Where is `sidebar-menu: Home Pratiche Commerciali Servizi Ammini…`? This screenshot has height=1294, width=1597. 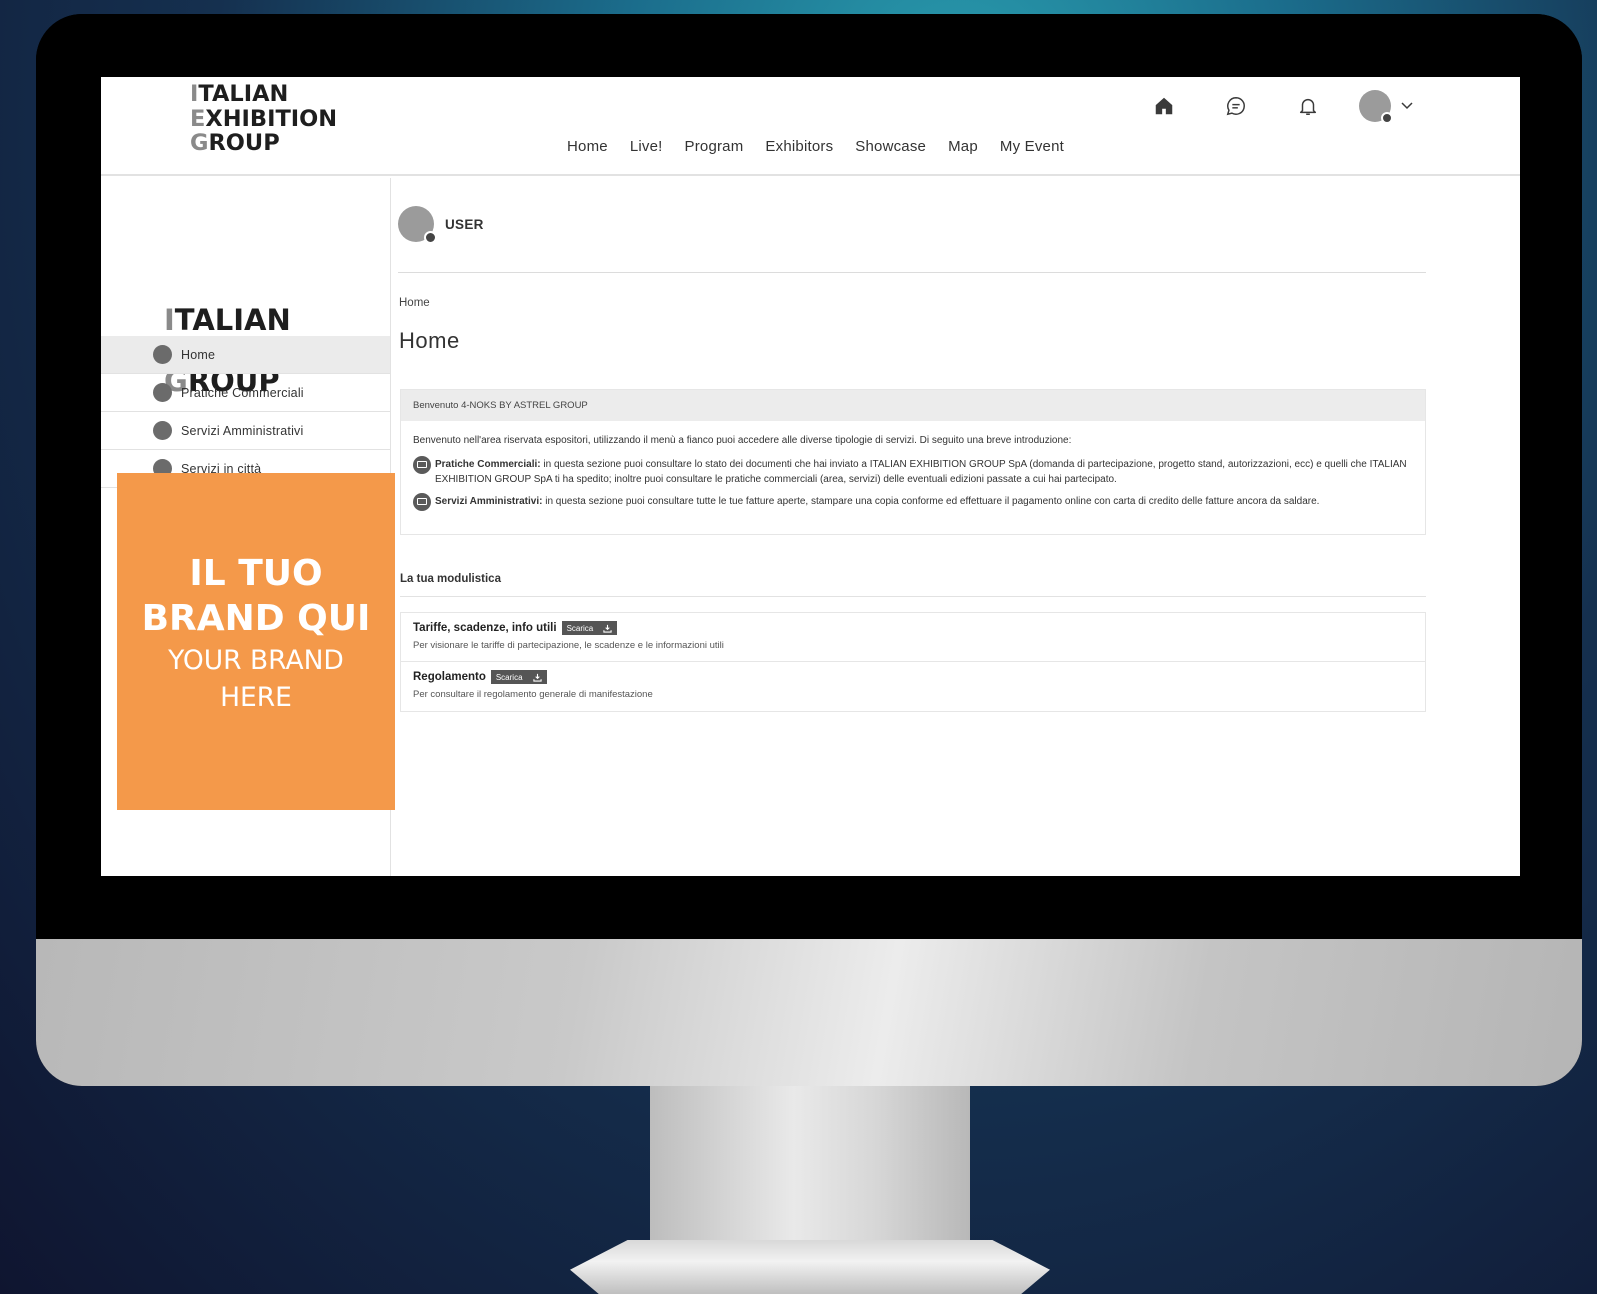 sidebar-menu: Home Pratiche Commerciali Servizi Ammini… is located at coordinates (245, 412).